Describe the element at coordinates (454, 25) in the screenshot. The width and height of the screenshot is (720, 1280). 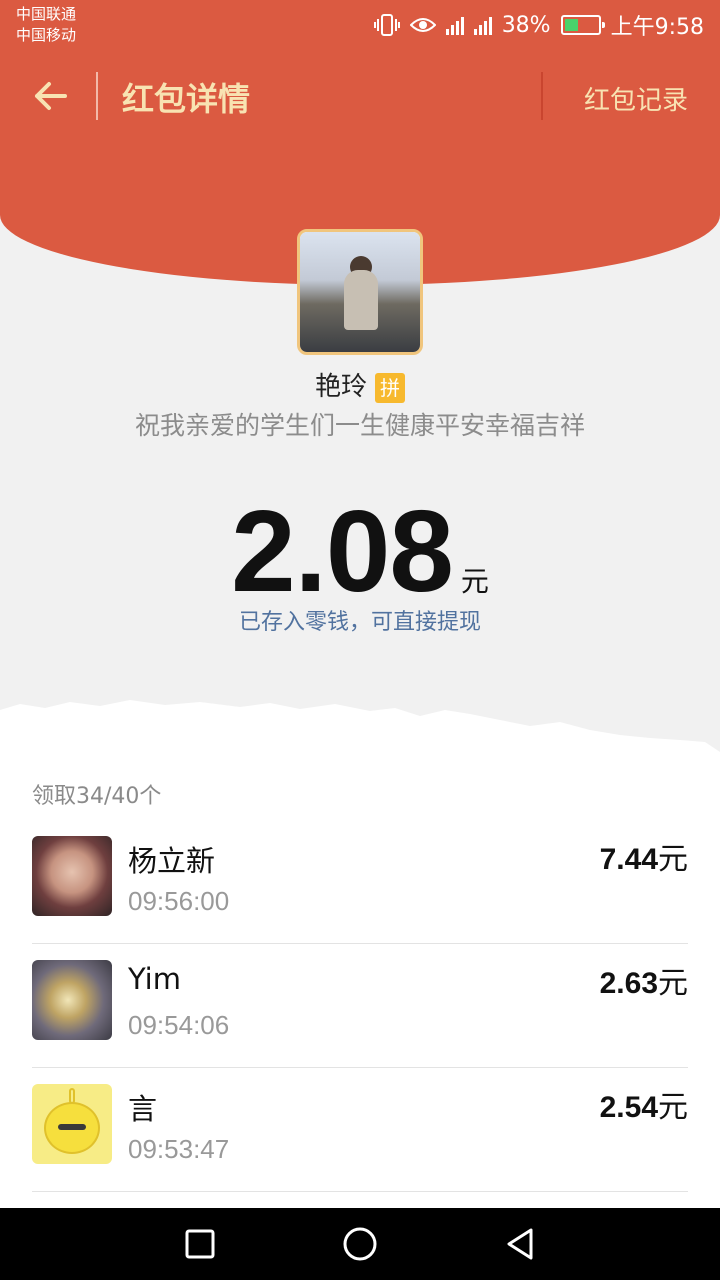
I see `signal-4g-icon` at that location.